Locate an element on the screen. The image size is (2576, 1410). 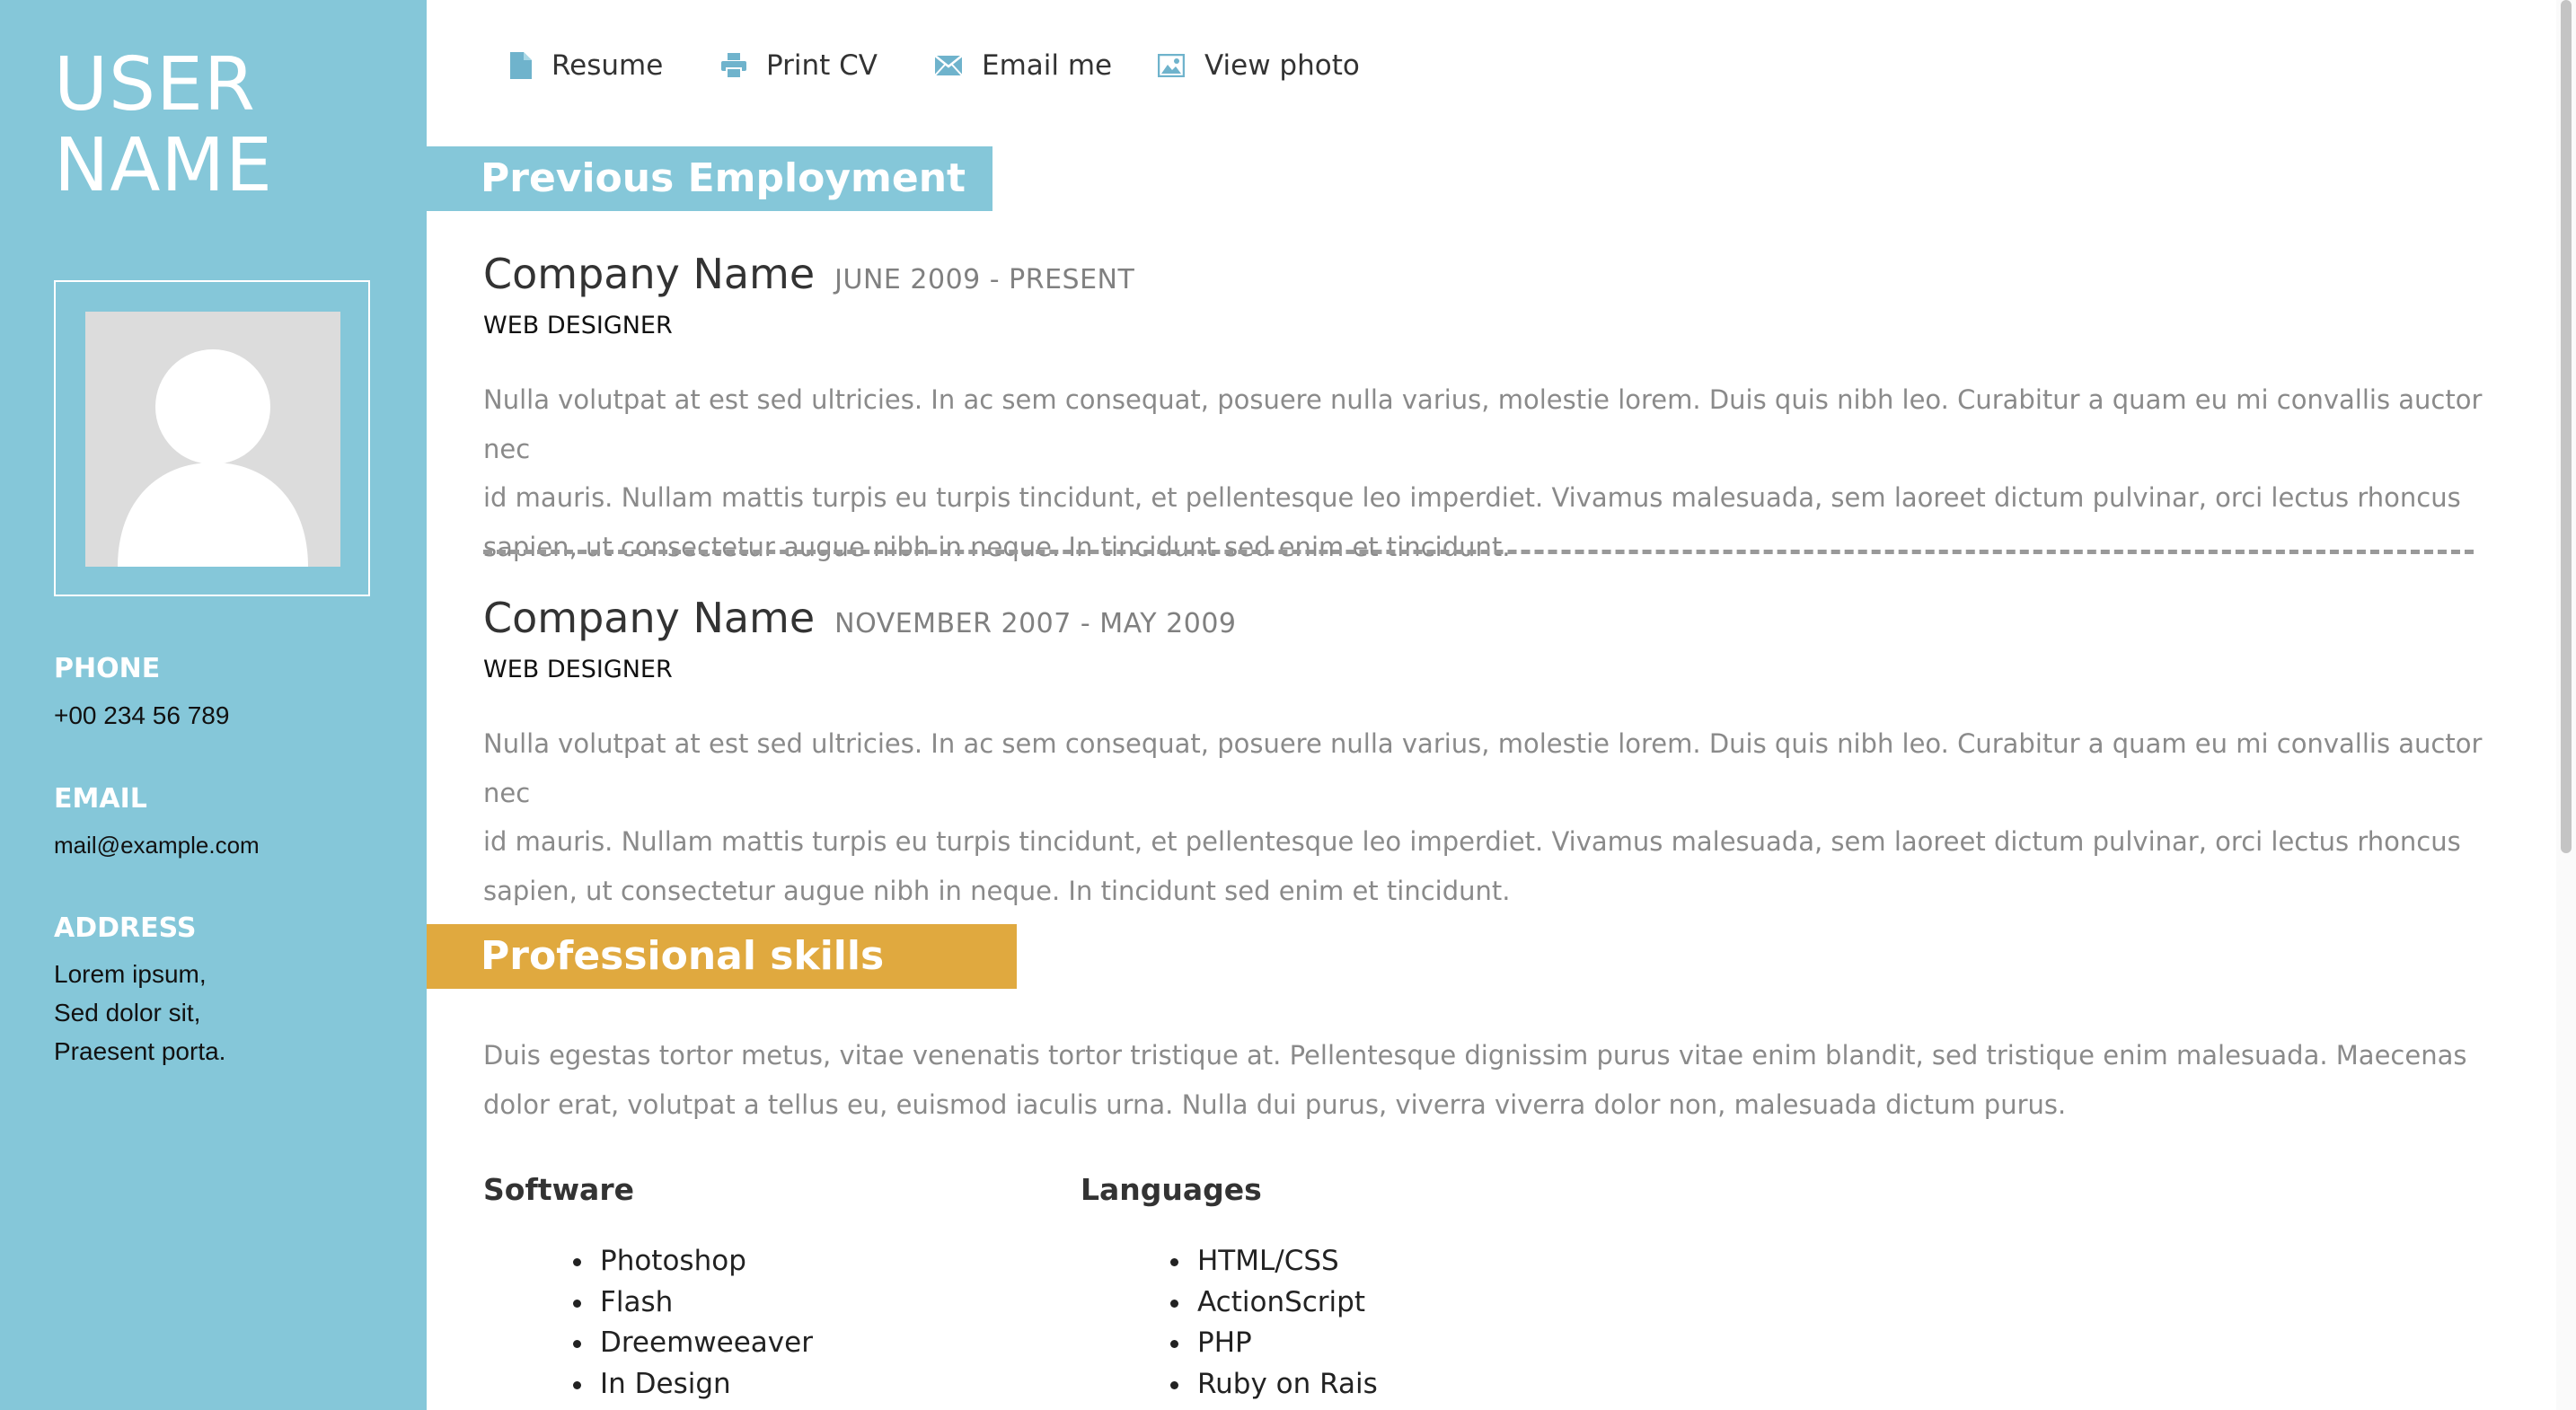
job-1-dates: JUNE 2009 - PRESENT is located at coordinates (985, 279).